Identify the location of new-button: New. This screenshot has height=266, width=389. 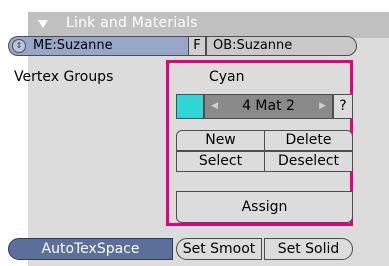
(220, 140).